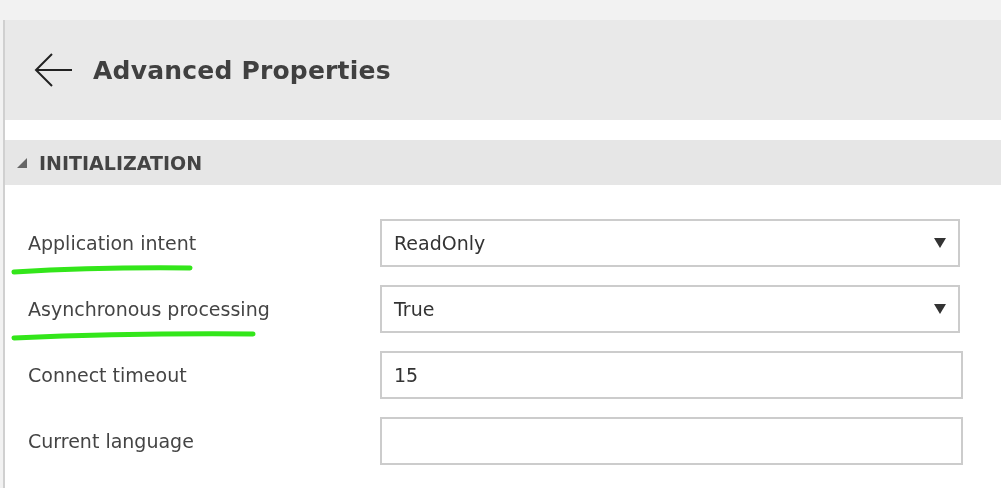 This screenshot has width=1001, height=488. I want to click on collapse-triangle-icon, so click(22, 162).